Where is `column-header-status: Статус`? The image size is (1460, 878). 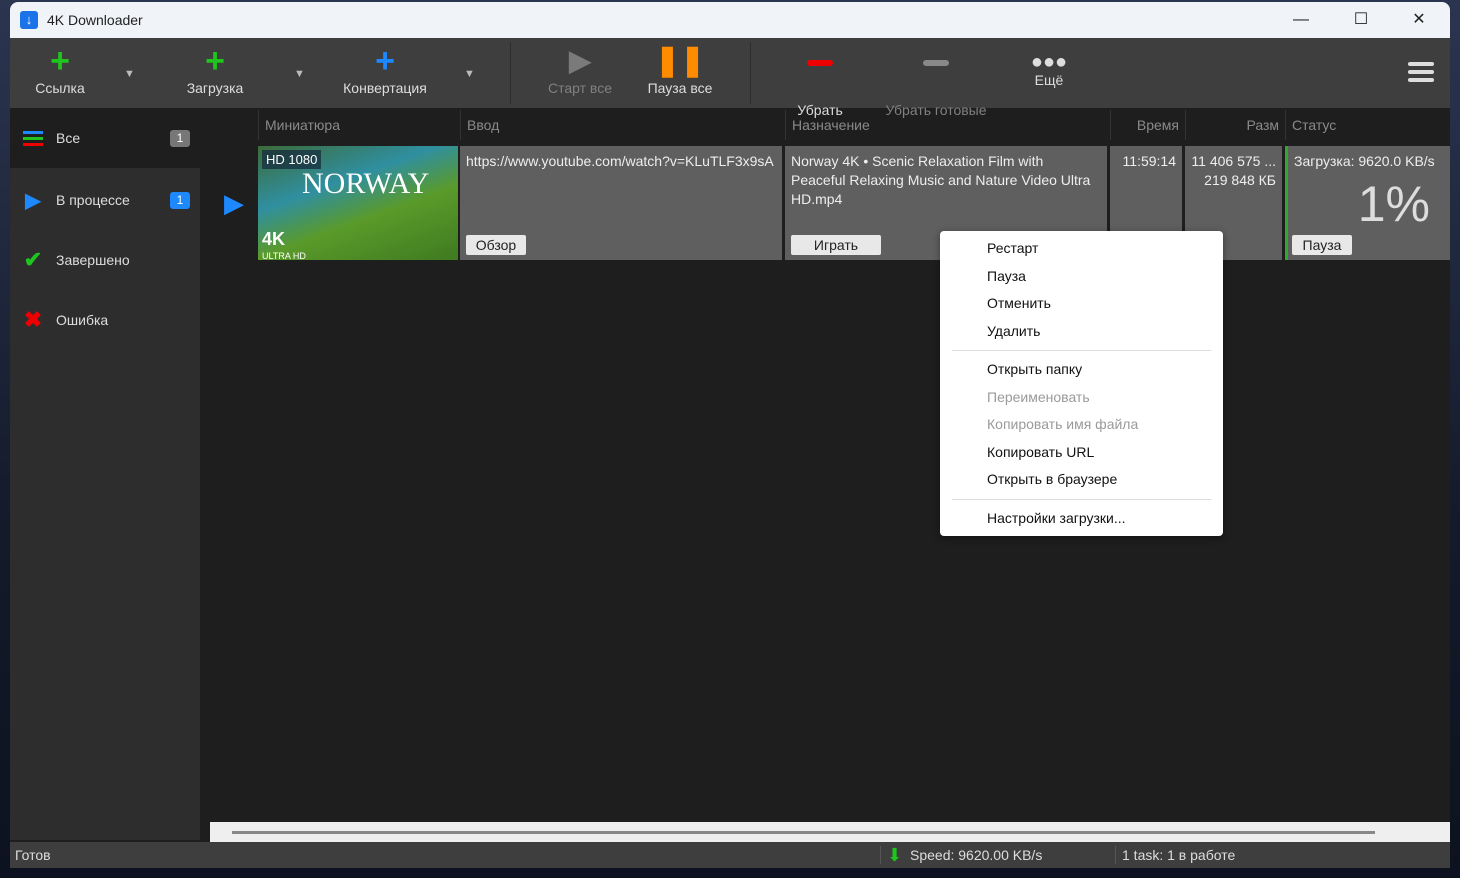
column-header-status: Статус is located at coordinates (1367, 125).